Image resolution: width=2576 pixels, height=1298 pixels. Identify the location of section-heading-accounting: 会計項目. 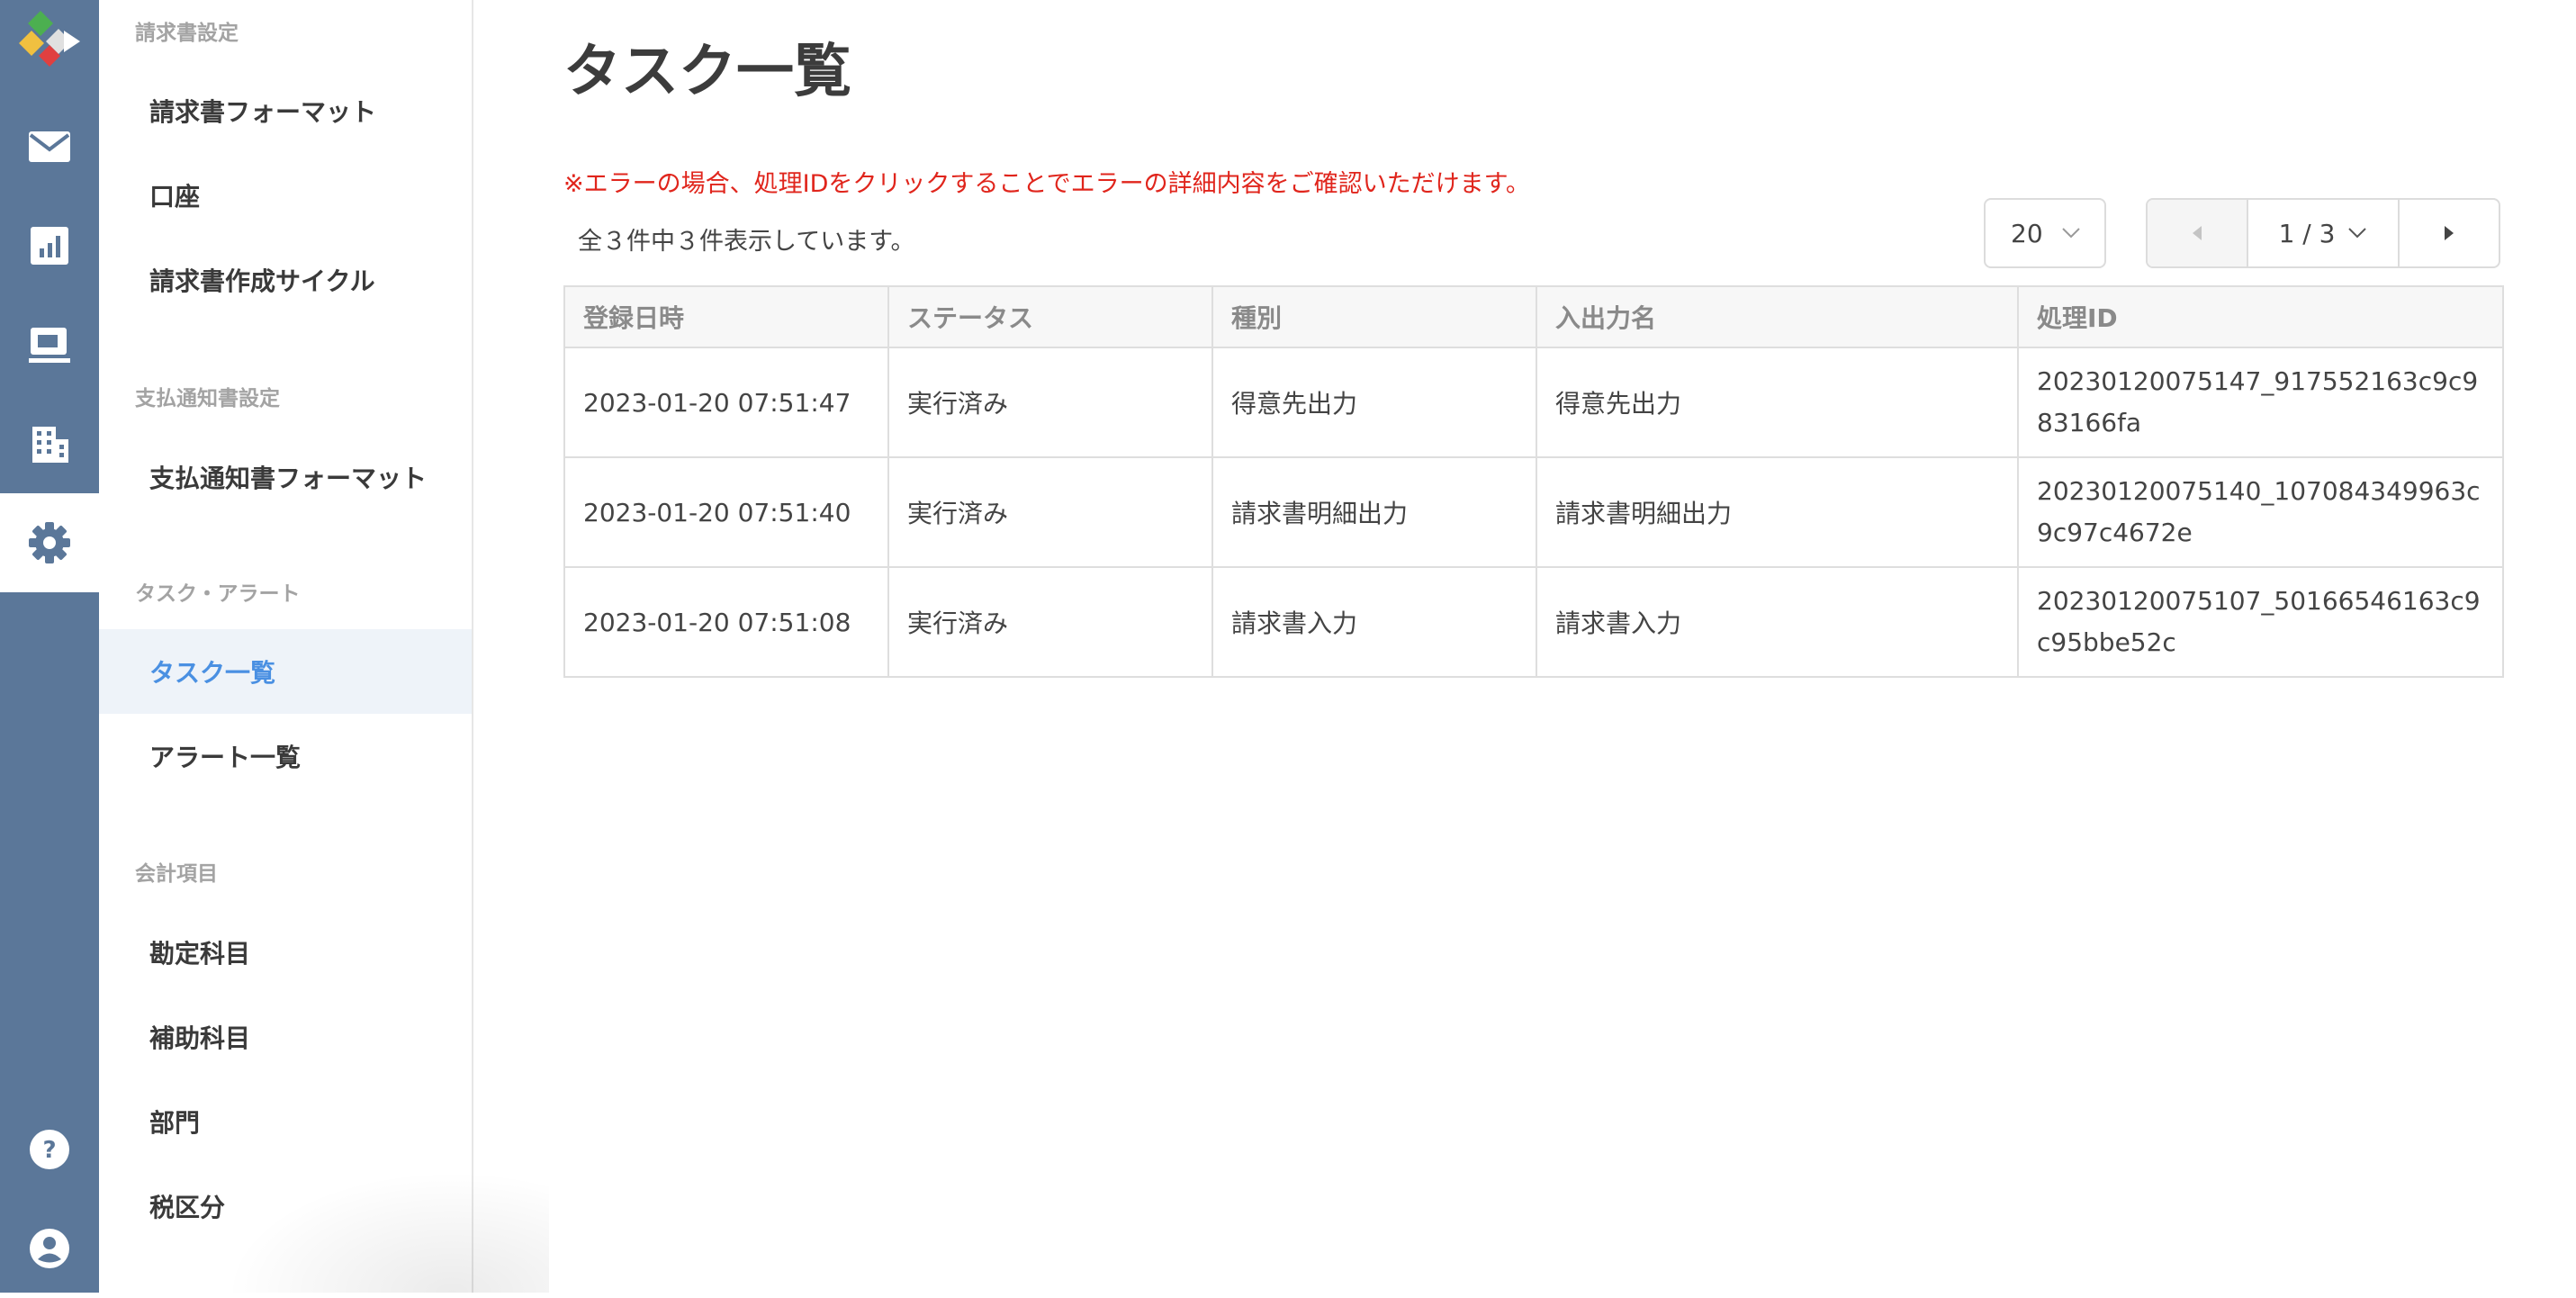
(176, 874).